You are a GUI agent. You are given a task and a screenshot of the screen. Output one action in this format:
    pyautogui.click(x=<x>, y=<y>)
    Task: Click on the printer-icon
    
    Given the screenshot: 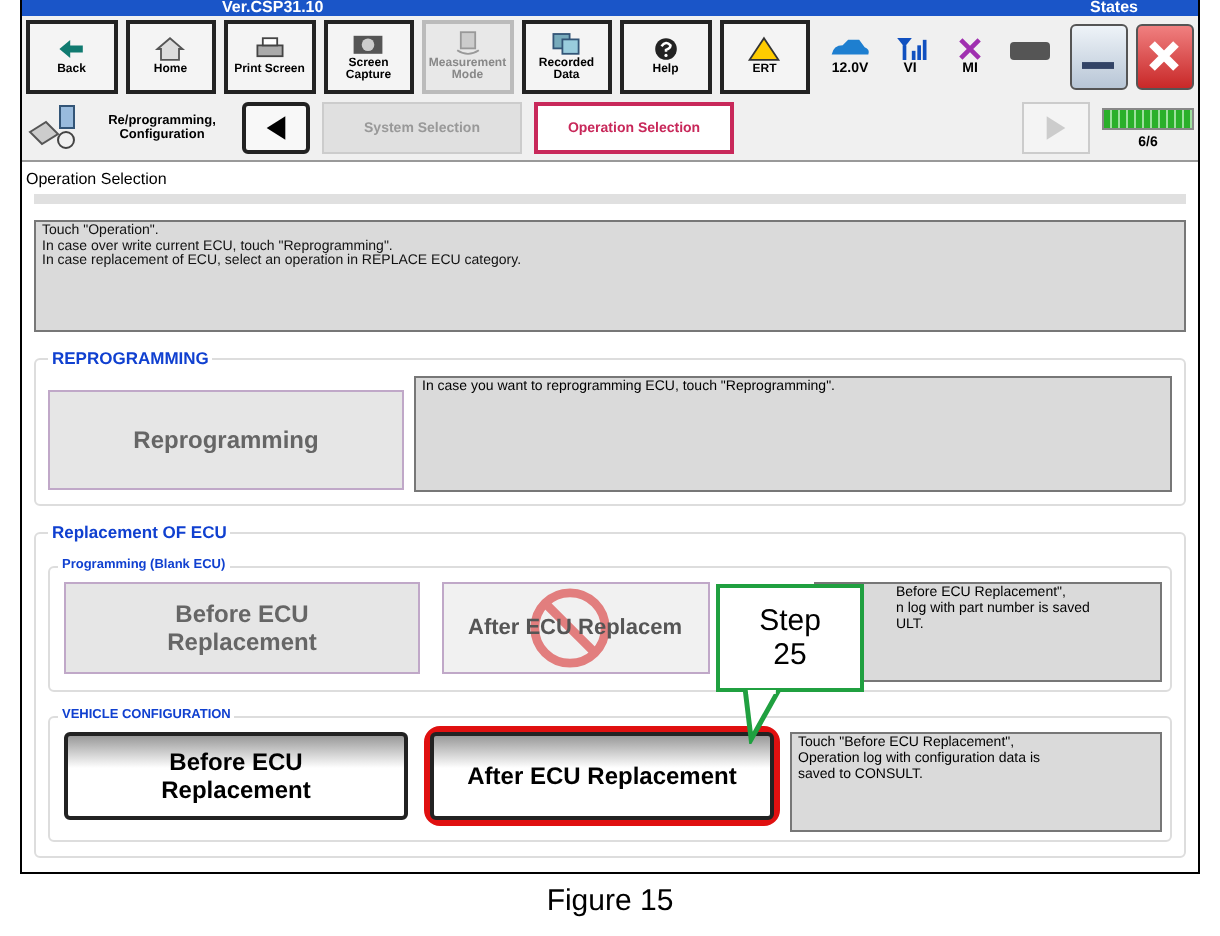 What is the action you would take?
    pyautogui.click(x=269, y=48)
    